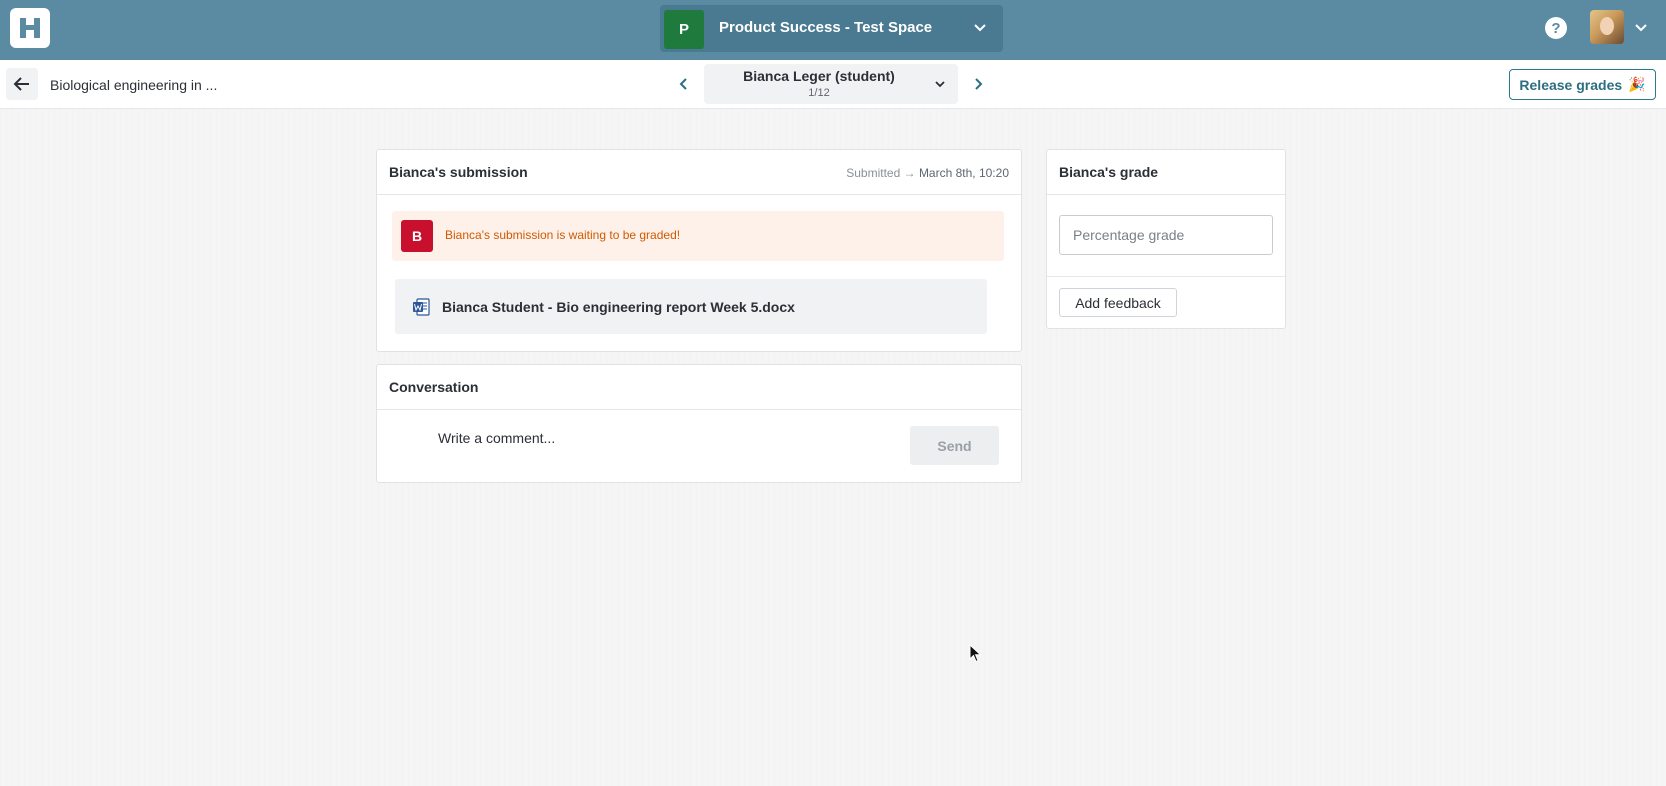 The height and width of the screenshot is (786, 1666). I want to click on help-icon: ?, so click(1556, 28).